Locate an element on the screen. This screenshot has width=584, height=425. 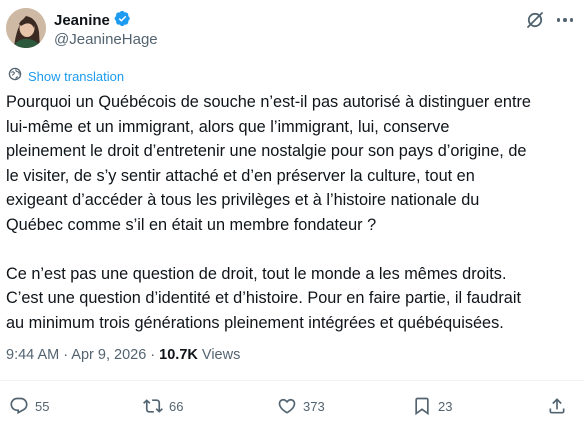
repost-button: 66 is located at coordinates (163, 406).